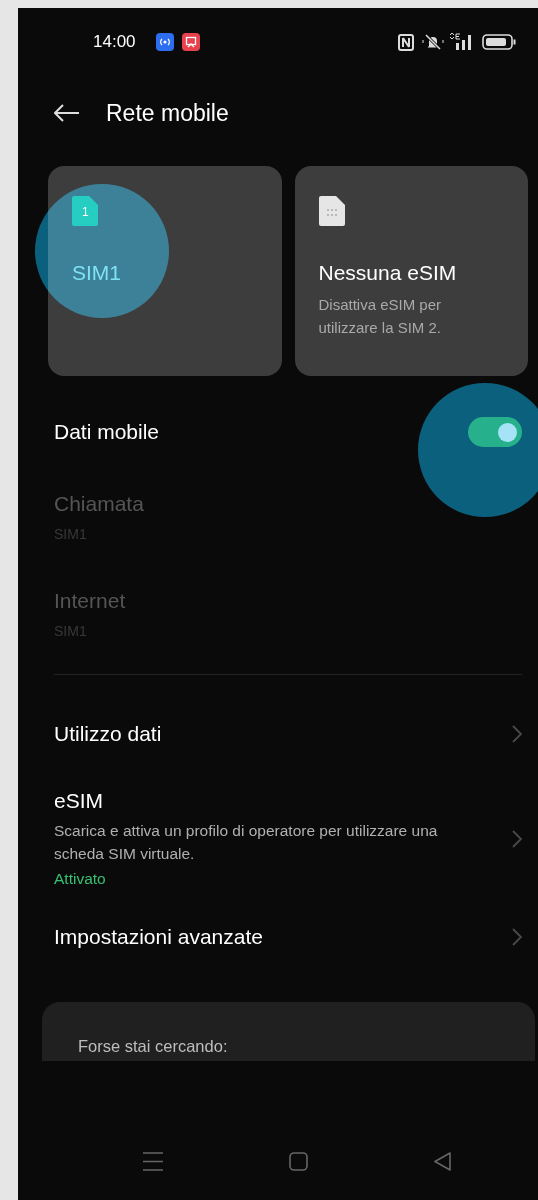 The width and height of the screenshot is (538, 1200). What do you see at coordinates (388, 273) in the screenshot?
I see `sim-name: Nessuna eSIM` at bounding box center [388, 273].